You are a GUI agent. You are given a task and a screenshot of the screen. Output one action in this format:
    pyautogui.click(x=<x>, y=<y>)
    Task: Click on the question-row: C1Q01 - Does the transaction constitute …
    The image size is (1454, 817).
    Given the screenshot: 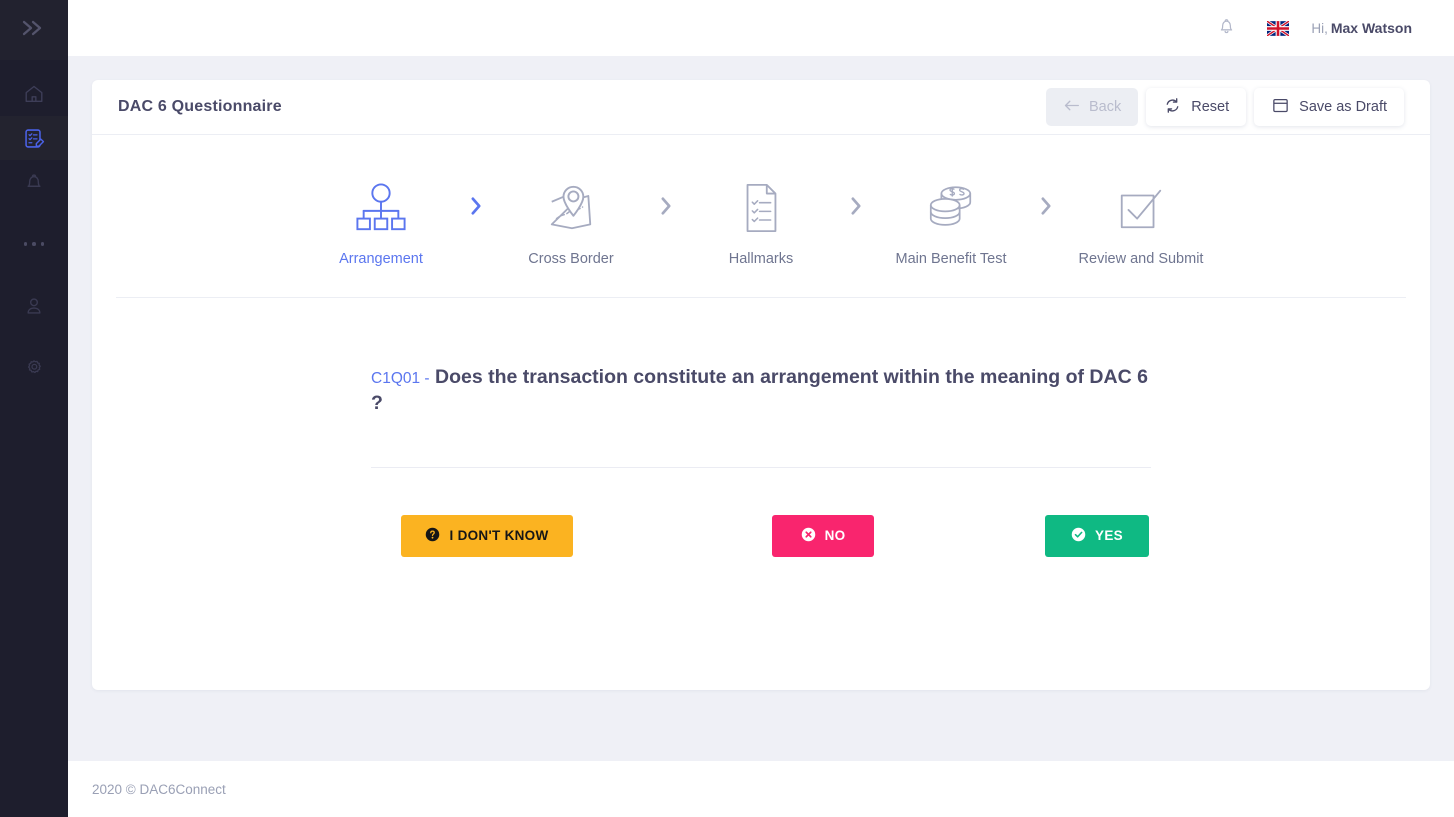 What is the action you would take?
    pyautogui.click(x=761, y=390)
    